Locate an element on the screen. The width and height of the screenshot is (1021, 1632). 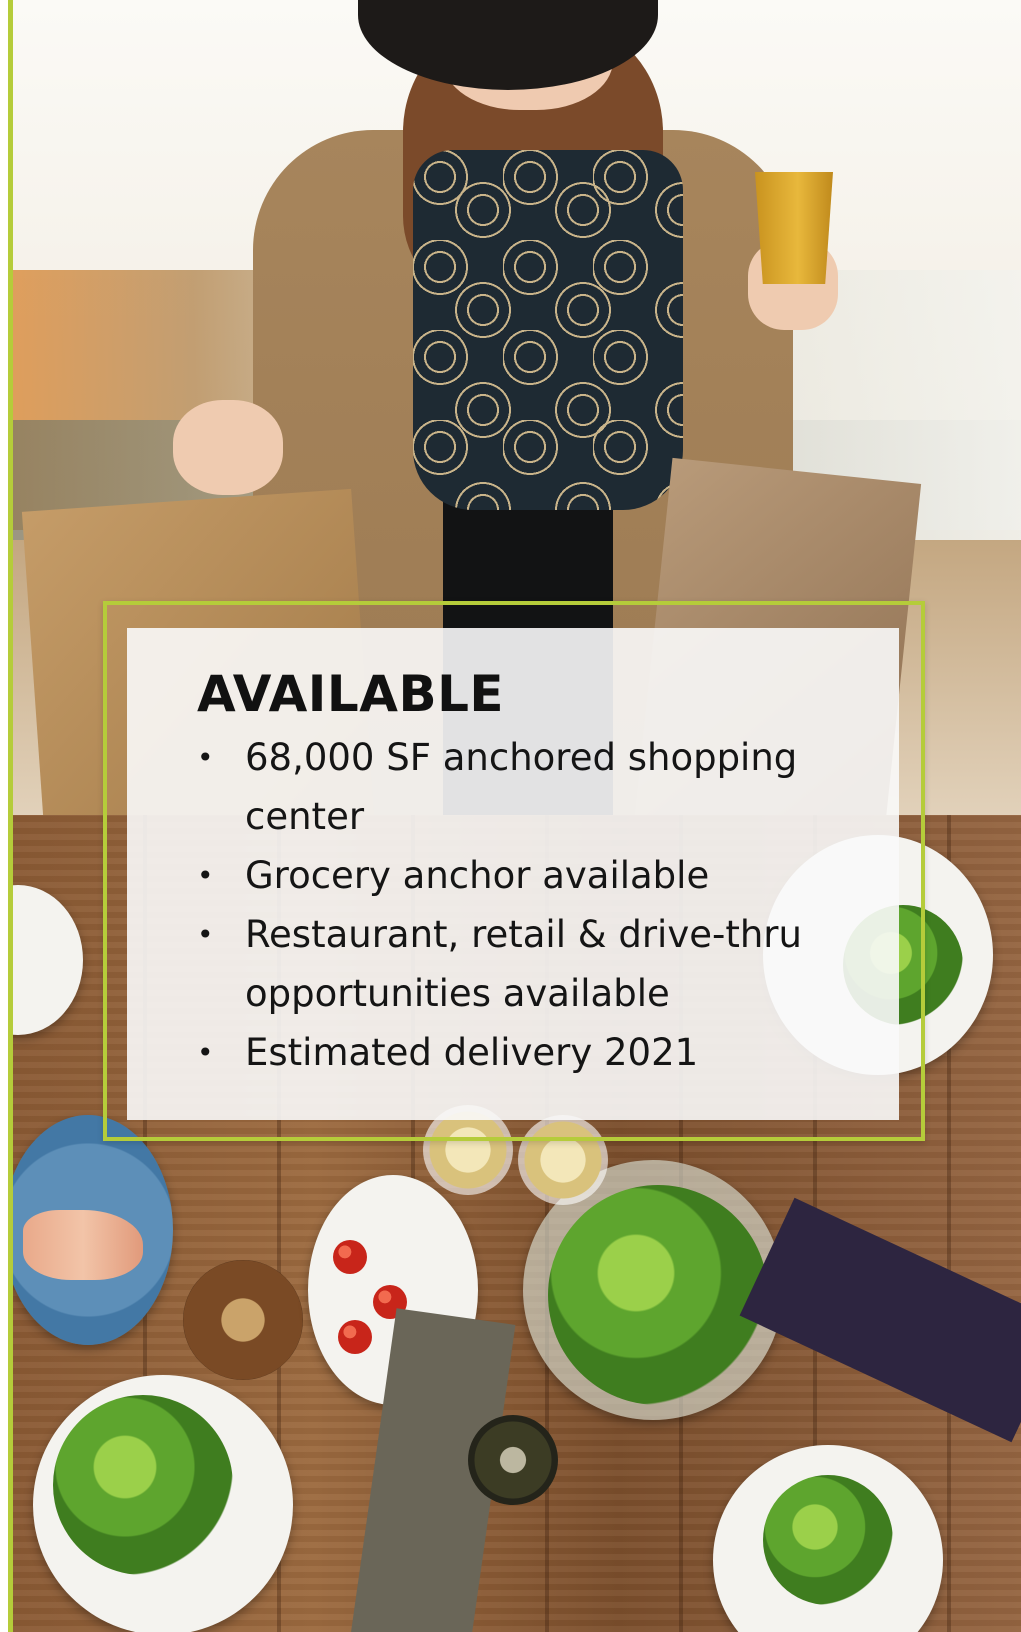
list-item-text: Grocery anchor available is located at coordinates (477, 875).